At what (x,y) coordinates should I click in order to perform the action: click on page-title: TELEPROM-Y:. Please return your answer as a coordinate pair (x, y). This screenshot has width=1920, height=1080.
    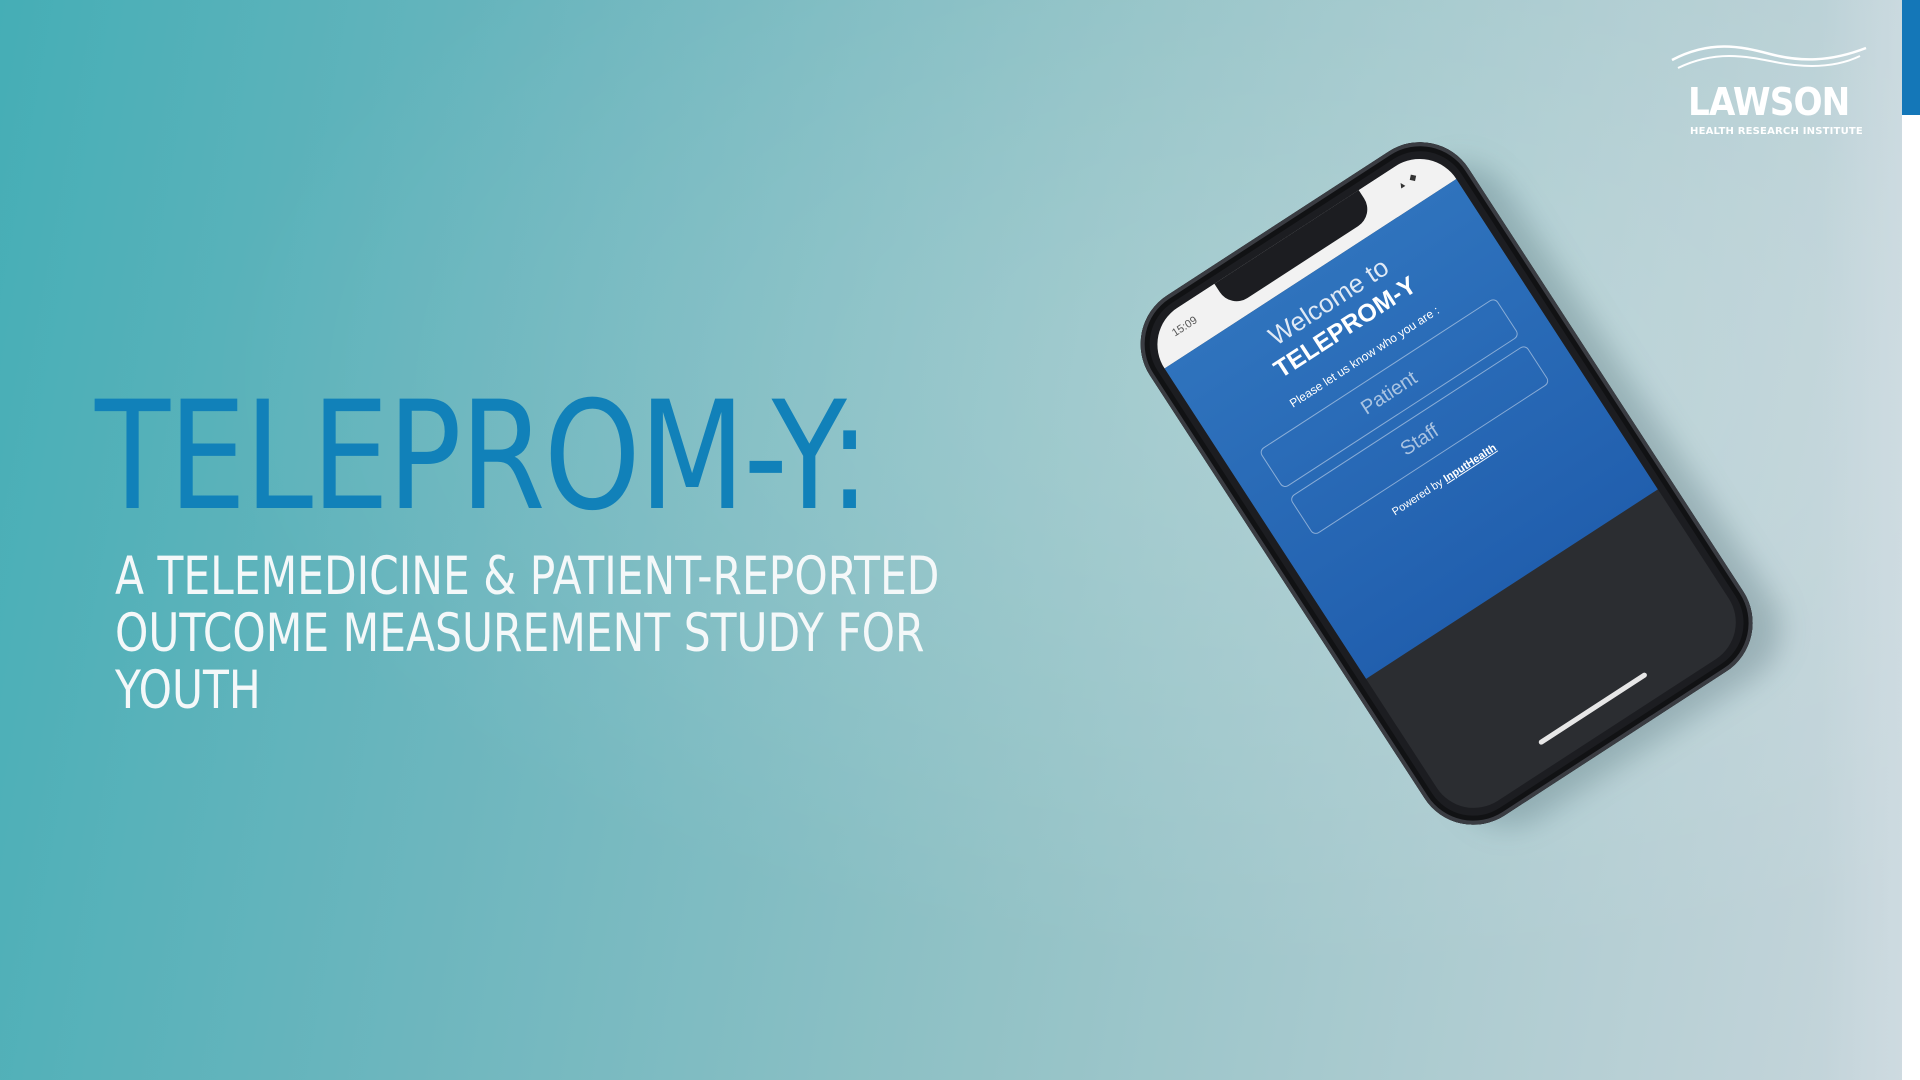
    Looking at the image, I should click on (482, 457).